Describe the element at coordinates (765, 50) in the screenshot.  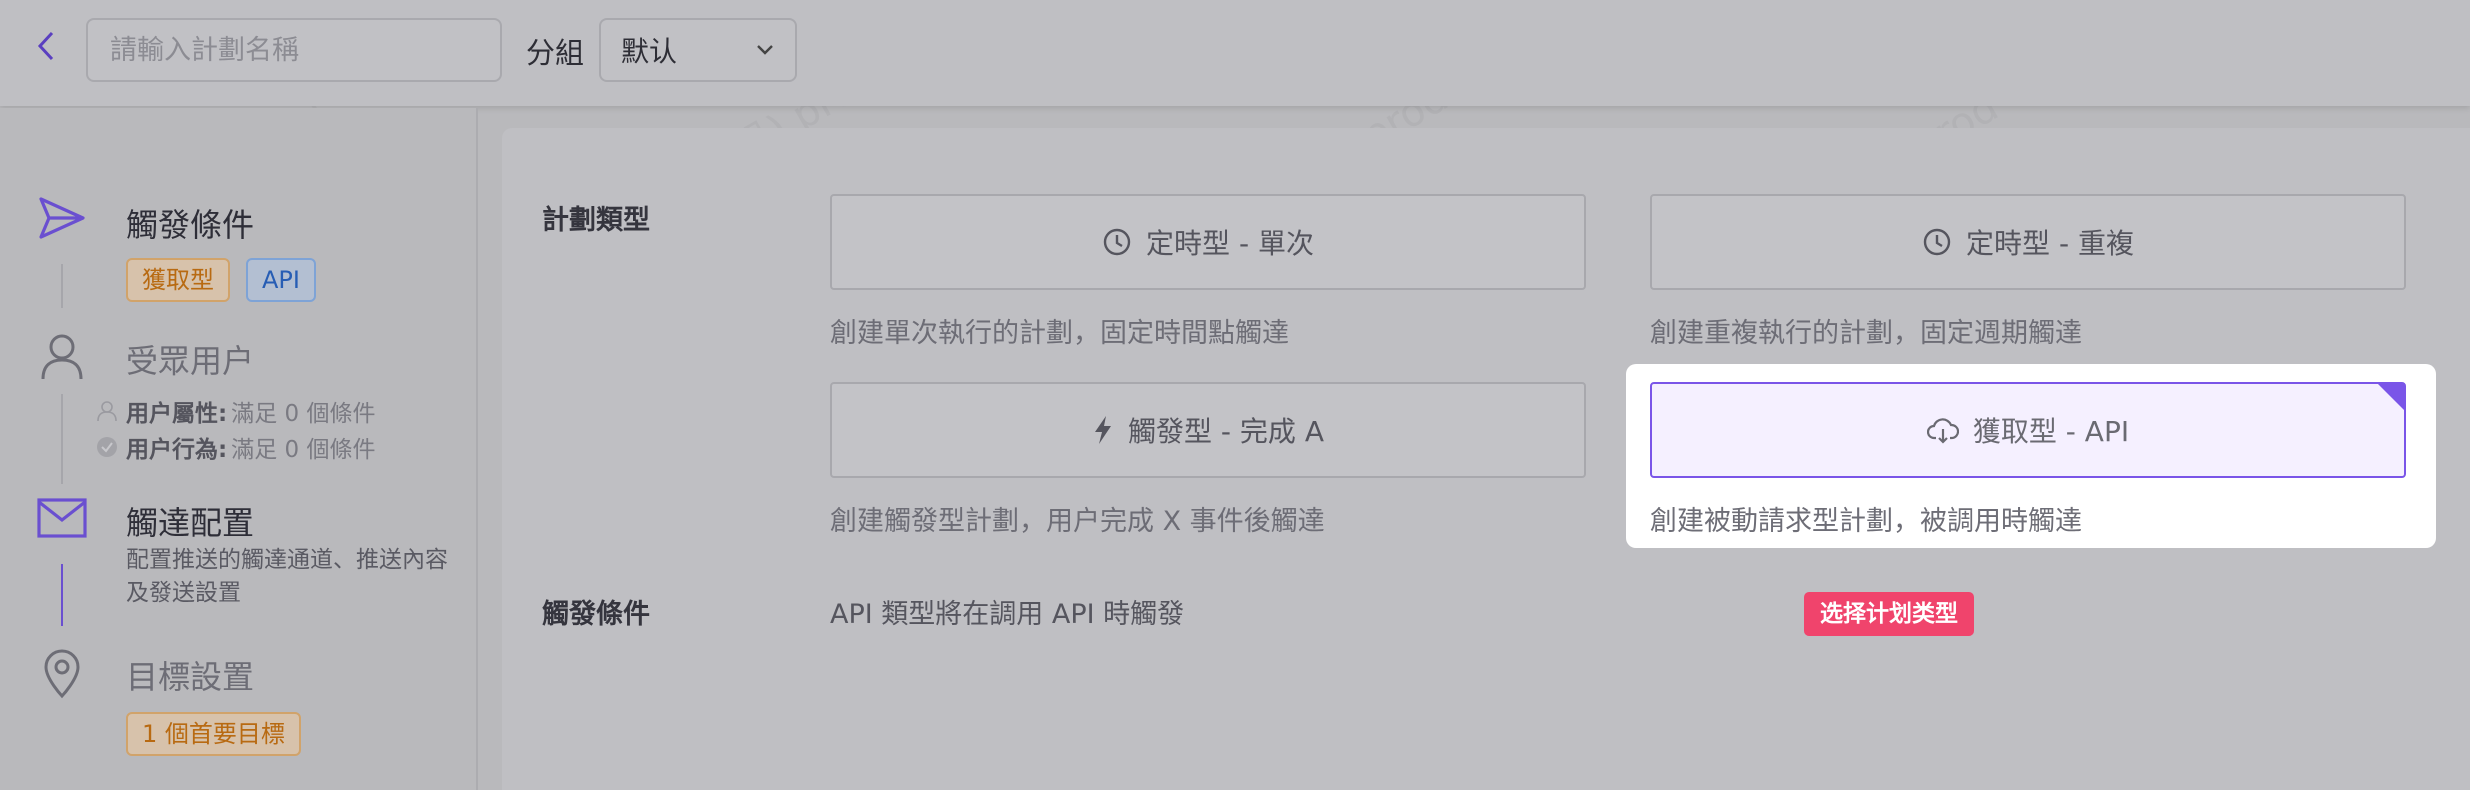
I see `chevron-down-icon` at that location.